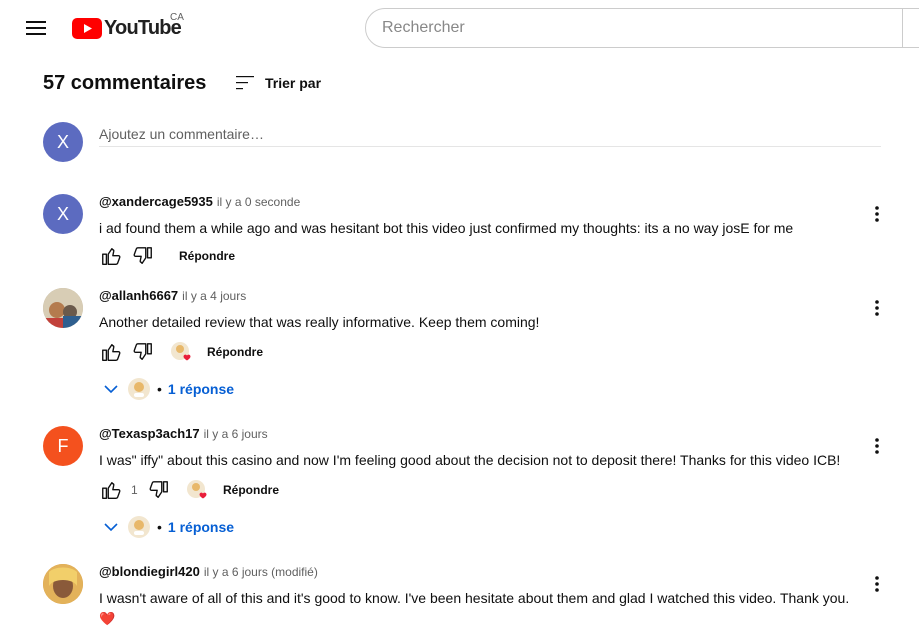 The height and width of the screenshot is (627, 919). I want to click on viewer-avatar: X, so click(63, 142).